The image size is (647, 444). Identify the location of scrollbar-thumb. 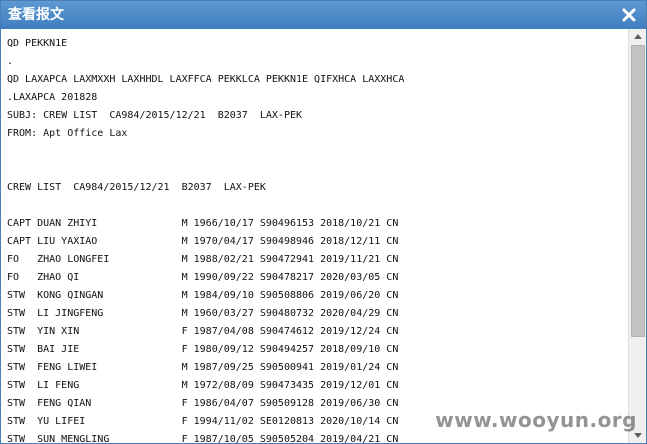
(638, 191).